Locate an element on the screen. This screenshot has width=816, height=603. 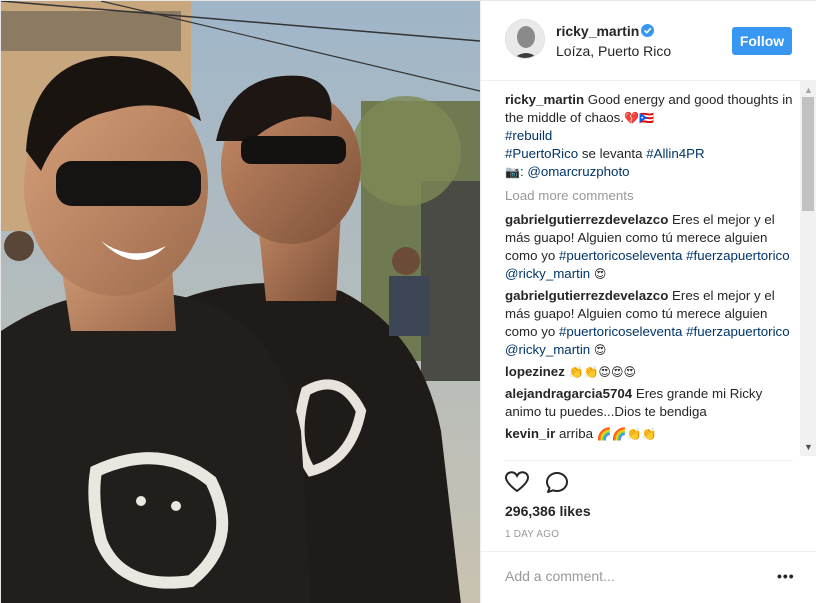
comment-item: lopezinez 👏👏😍😍😍 is located at coordinates (653, 372).